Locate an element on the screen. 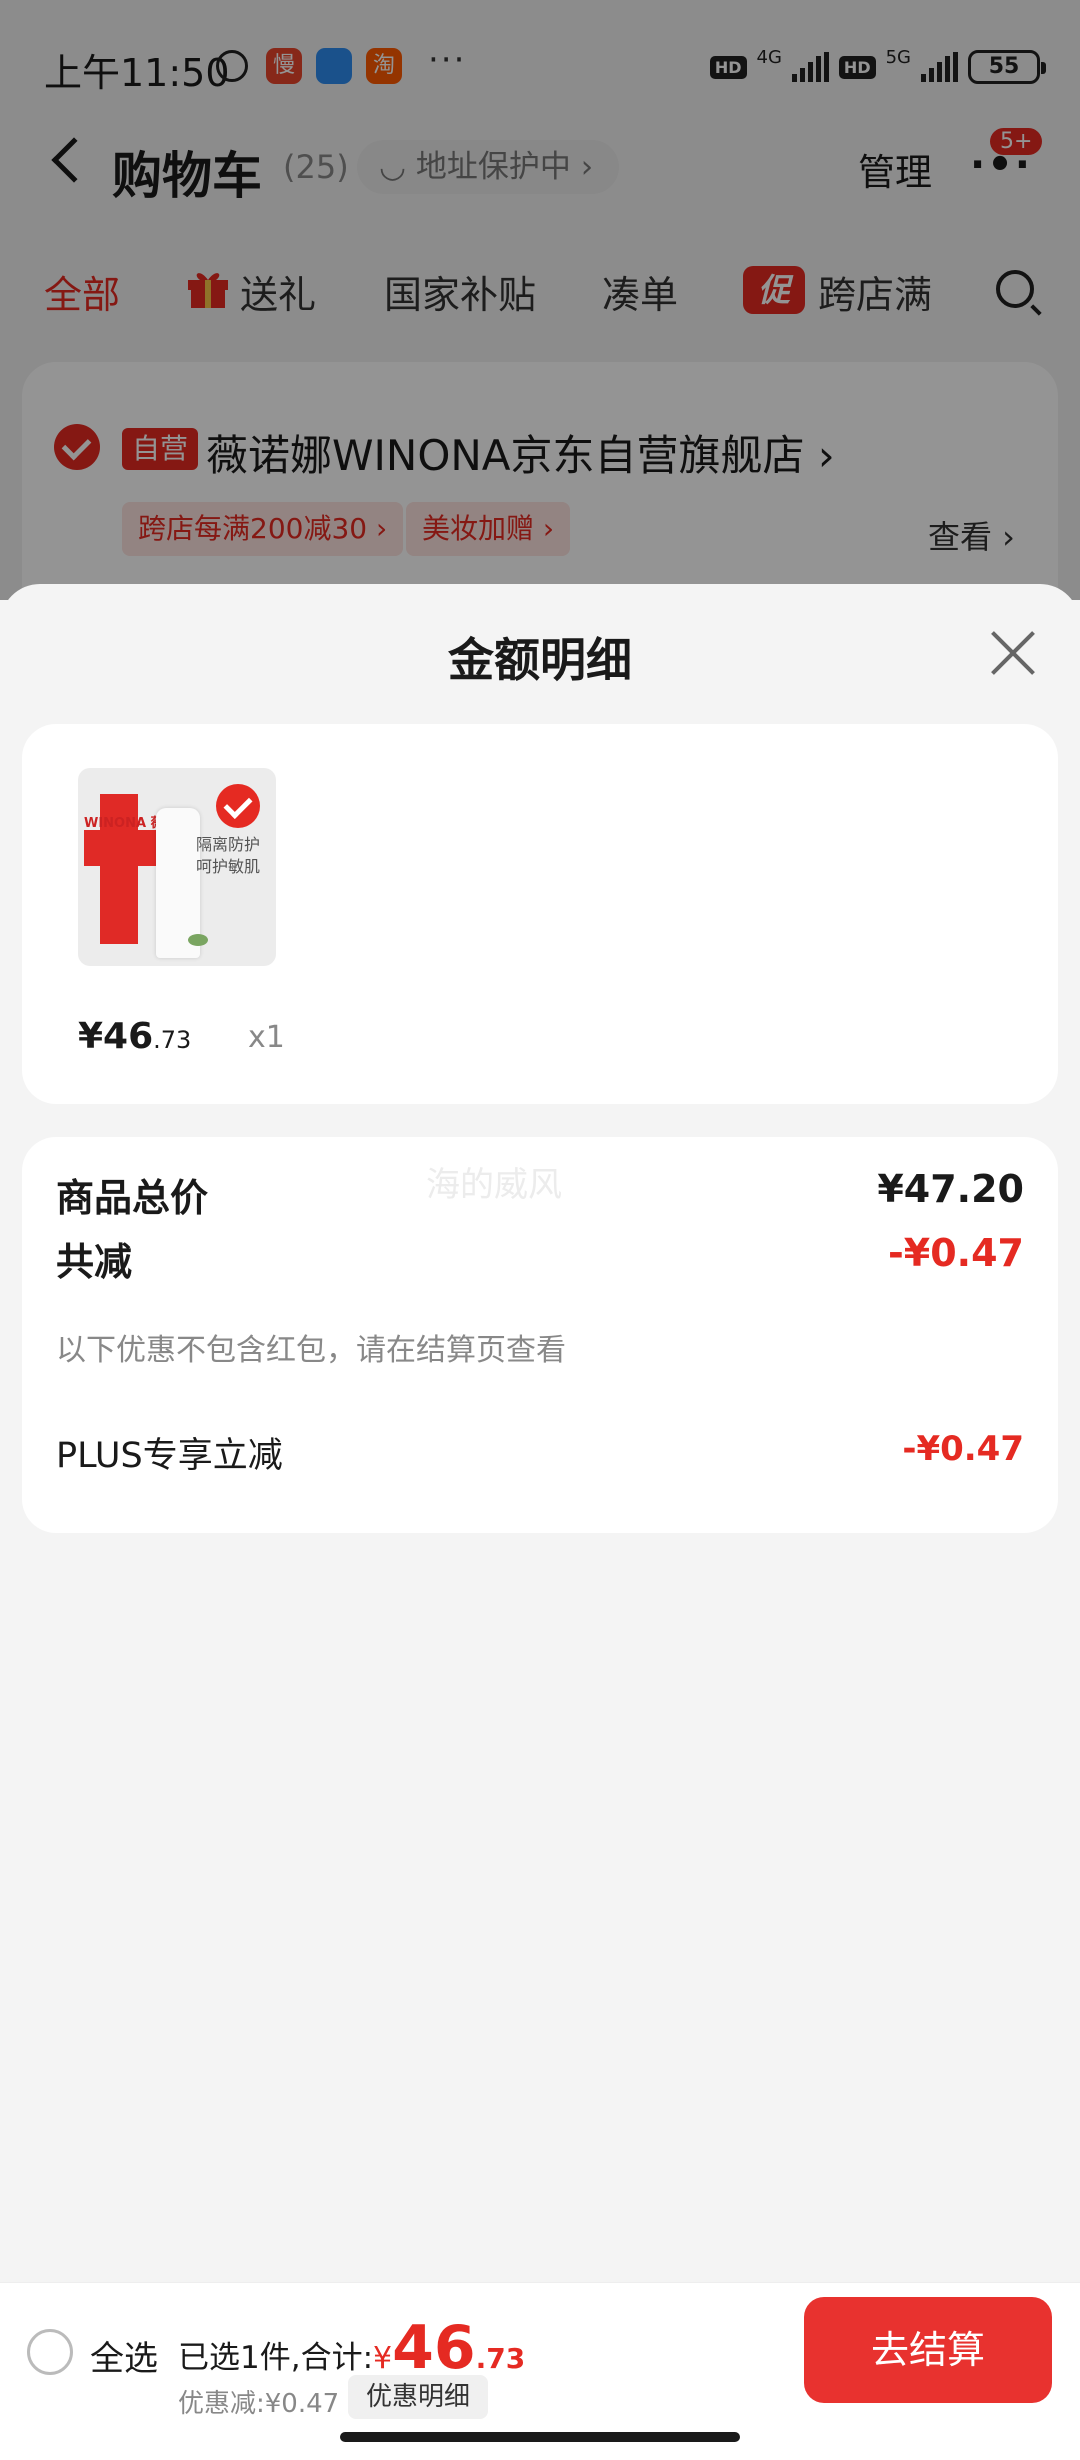 This screenshot has height=2460, width=1080. discount-amount: 优惠减:¥0.47 is located at coordinates (259, 2404).